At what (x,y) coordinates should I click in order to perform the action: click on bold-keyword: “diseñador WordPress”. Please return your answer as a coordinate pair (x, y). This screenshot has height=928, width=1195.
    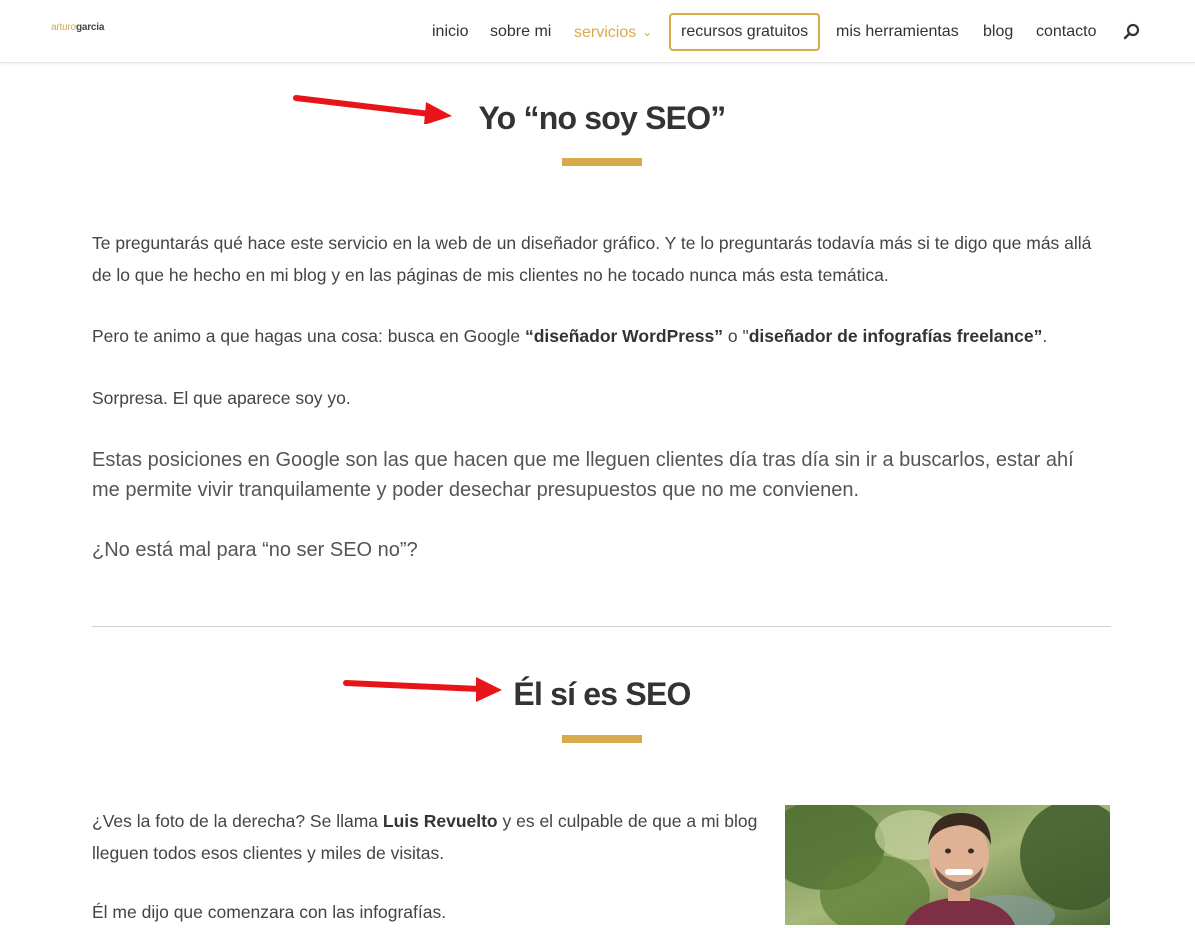
    Looking at the image, I should click on (624, 336).